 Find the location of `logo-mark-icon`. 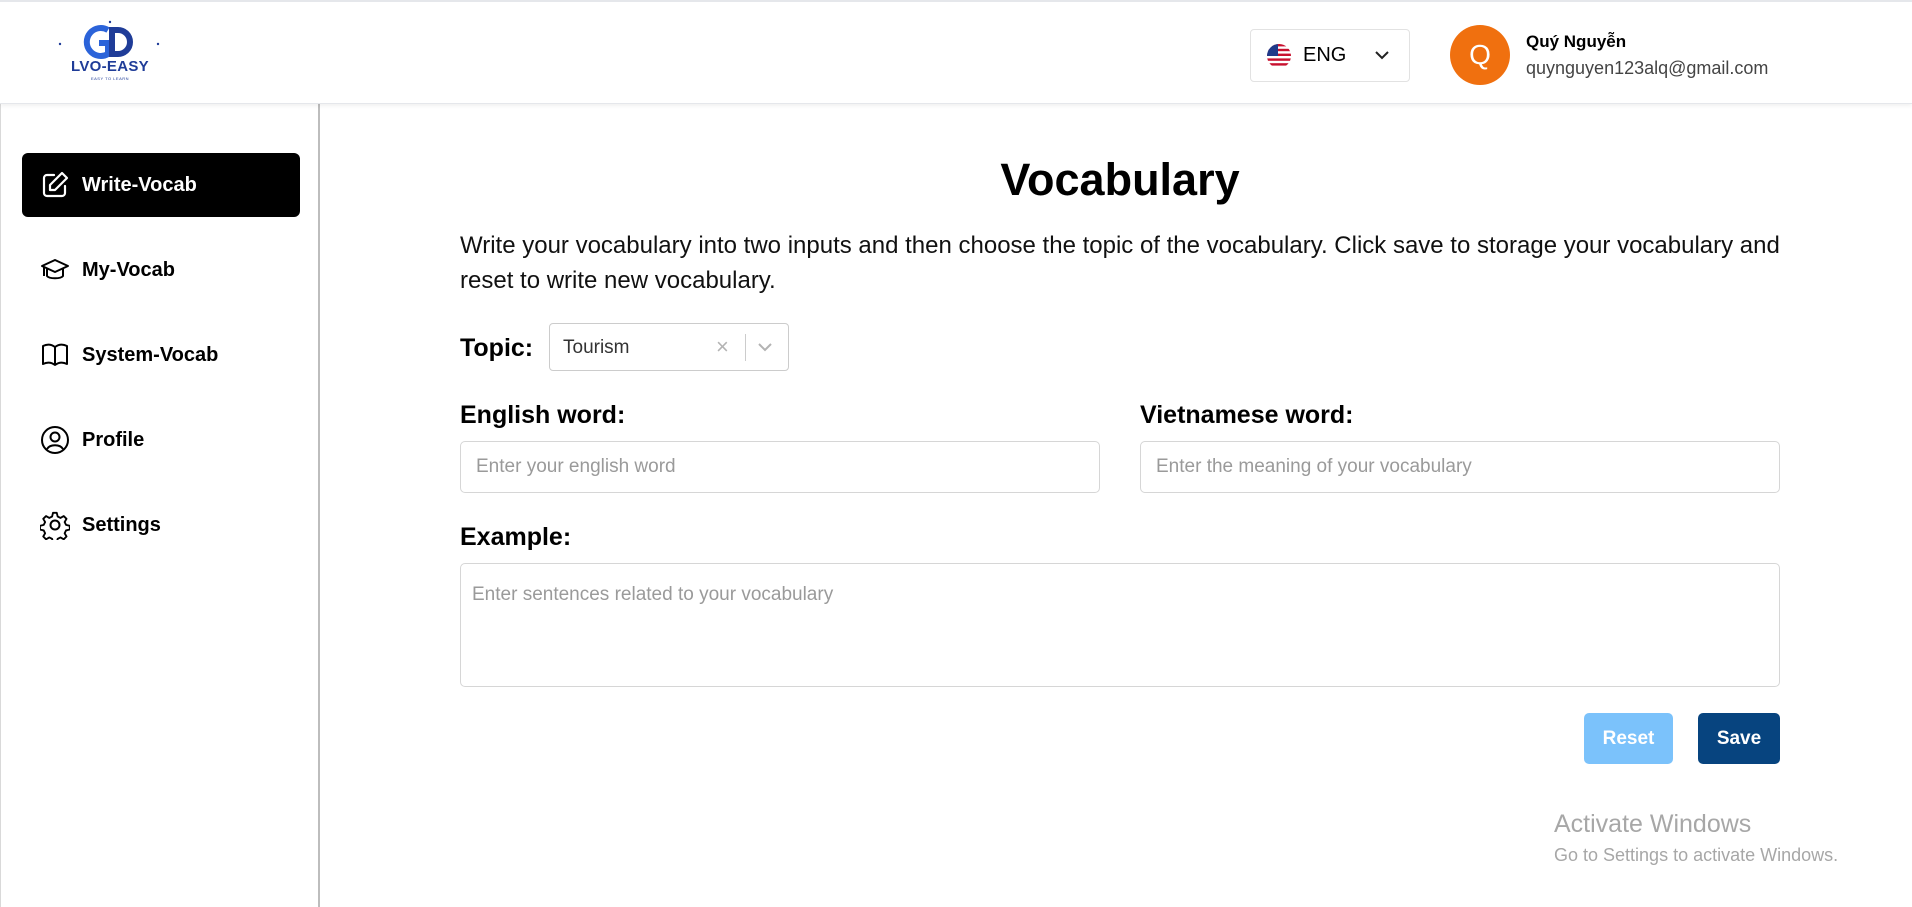

logo-mark-icon is located at coordinates (109, 39).